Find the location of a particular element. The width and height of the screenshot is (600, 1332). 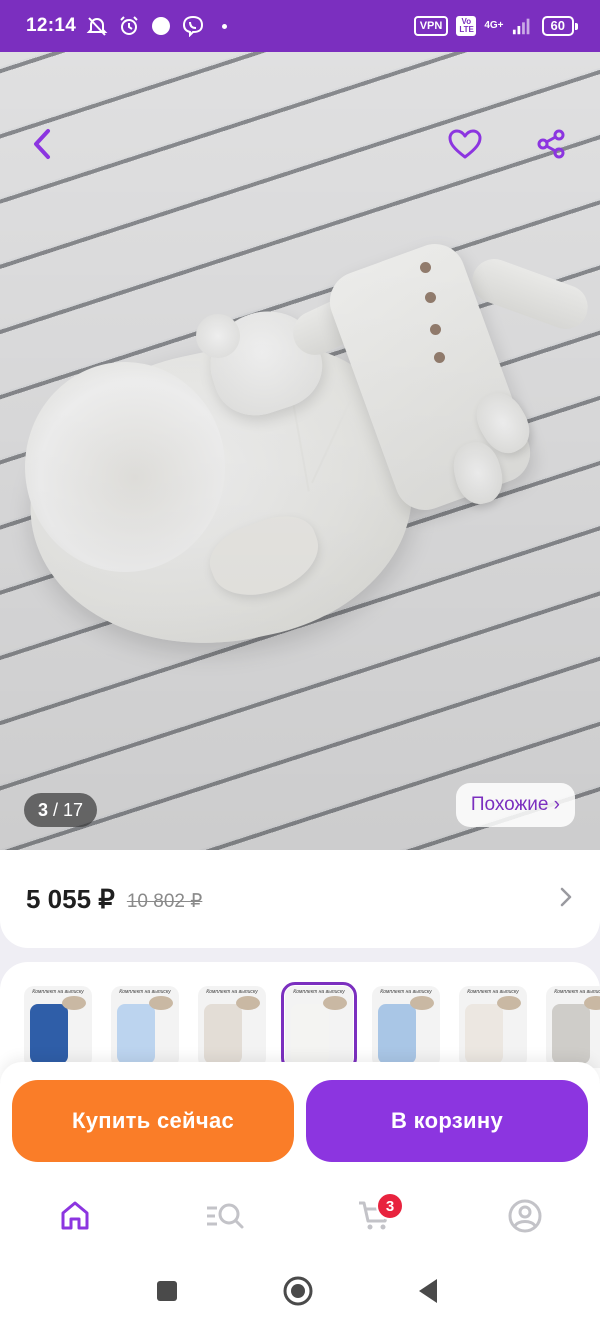

nav-profile is located at coordinates (525, 1218).